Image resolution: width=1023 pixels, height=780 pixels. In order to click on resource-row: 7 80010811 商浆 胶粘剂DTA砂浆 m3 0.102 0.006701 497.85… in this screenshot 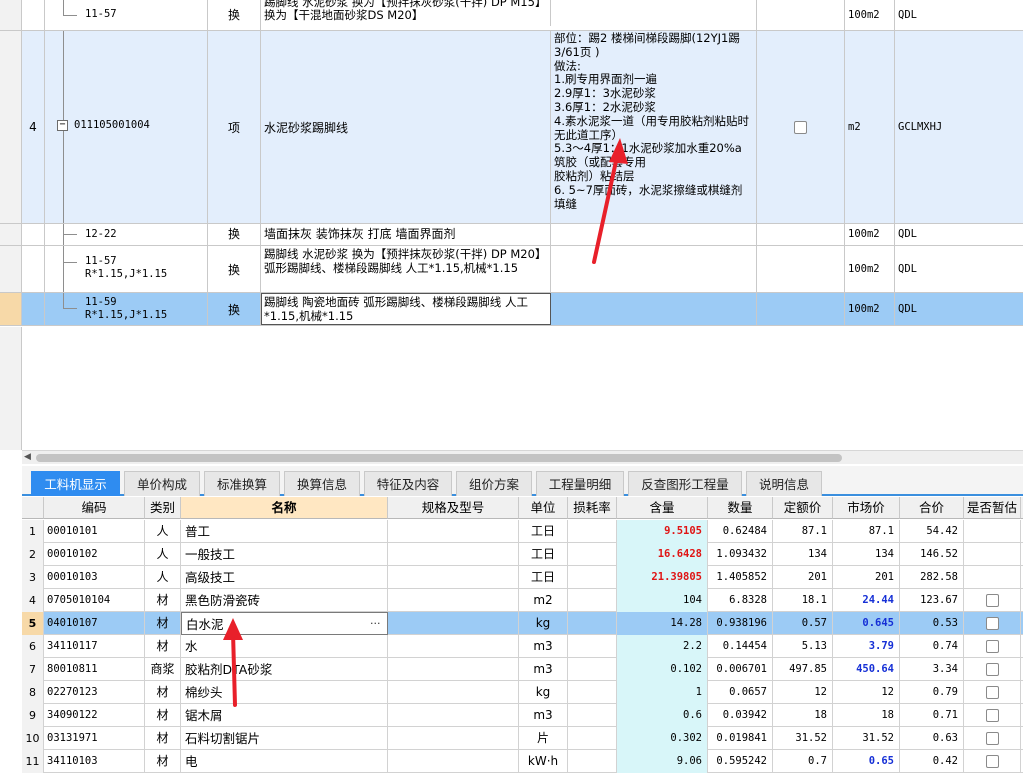, I will do `click(522, 669)`.